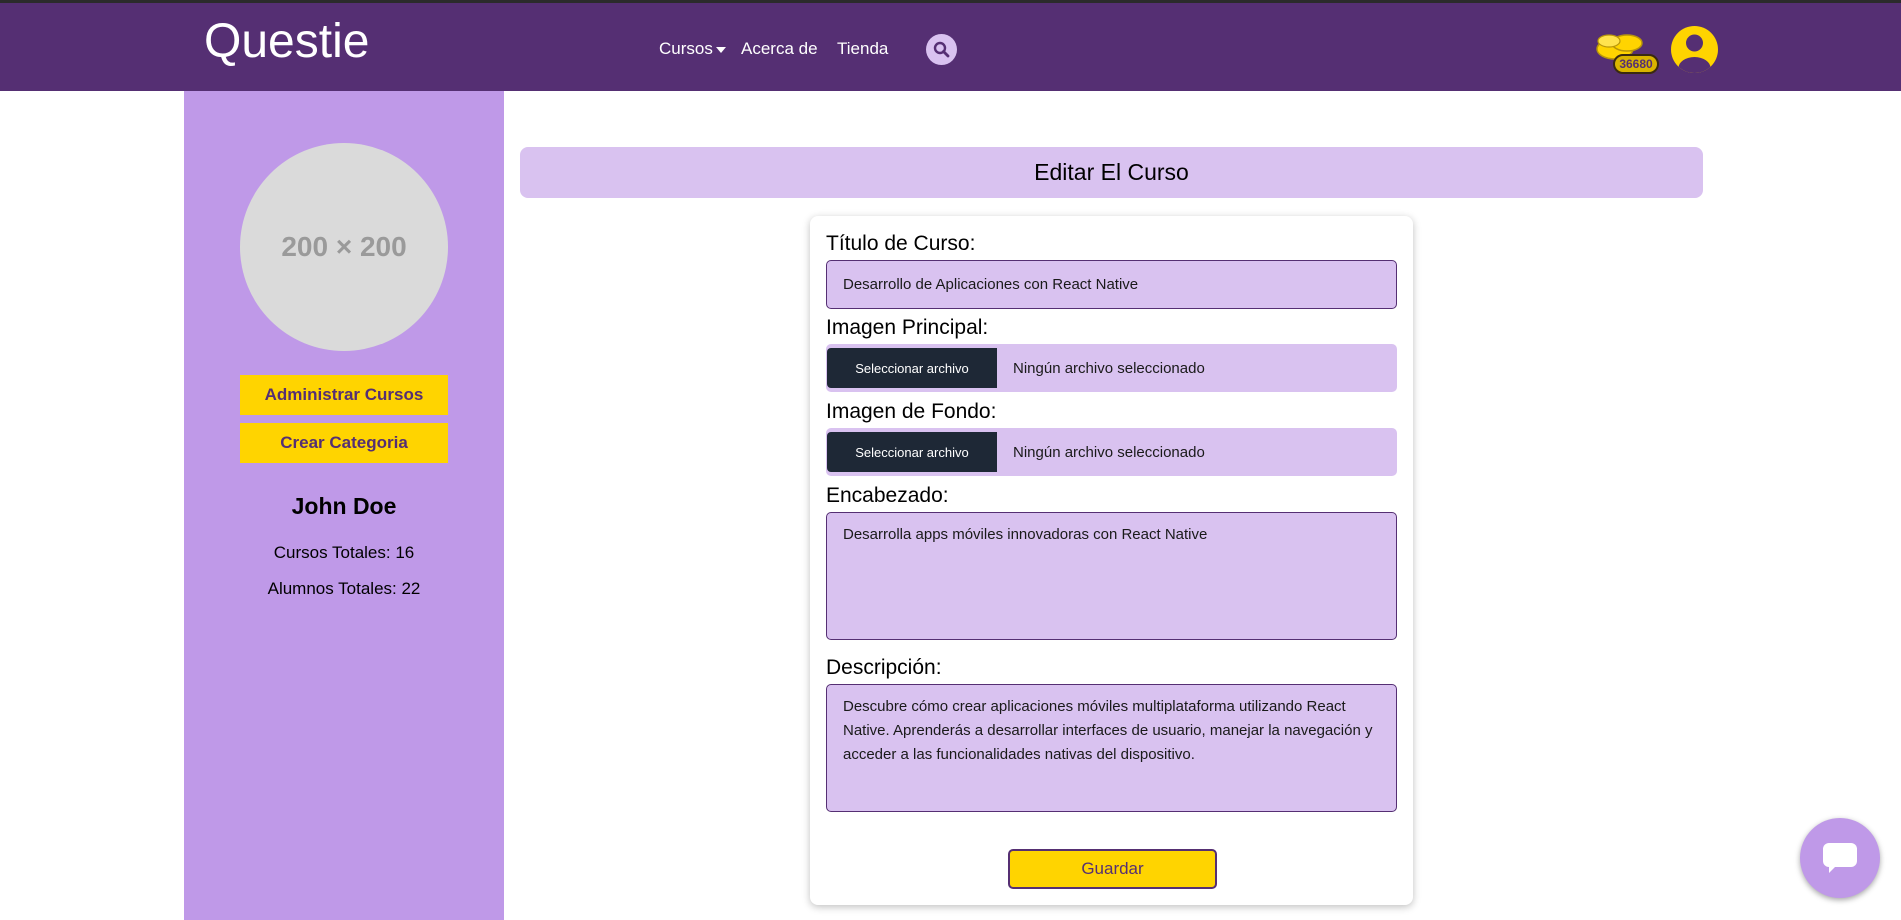  I want to click on profile-picture: 200 × 200, so click(344, 247).